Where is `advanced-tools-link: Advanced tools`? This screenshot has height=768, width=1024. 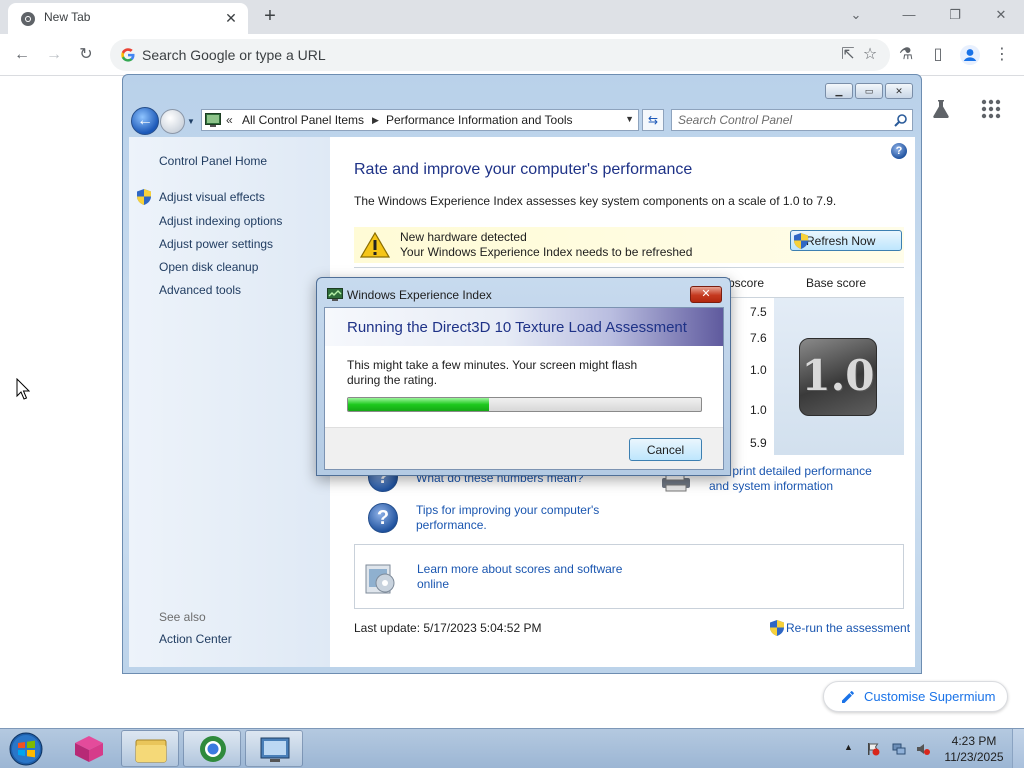
advanced-tools-link: Advanced tools is located at coordinates (200, 290).